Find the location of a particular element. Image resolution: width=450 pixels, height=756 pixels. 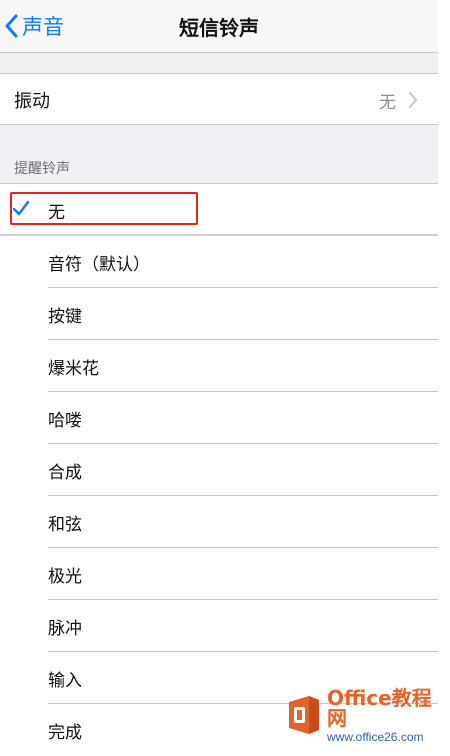

checkmark-icon is located at coordinates (21, 210).